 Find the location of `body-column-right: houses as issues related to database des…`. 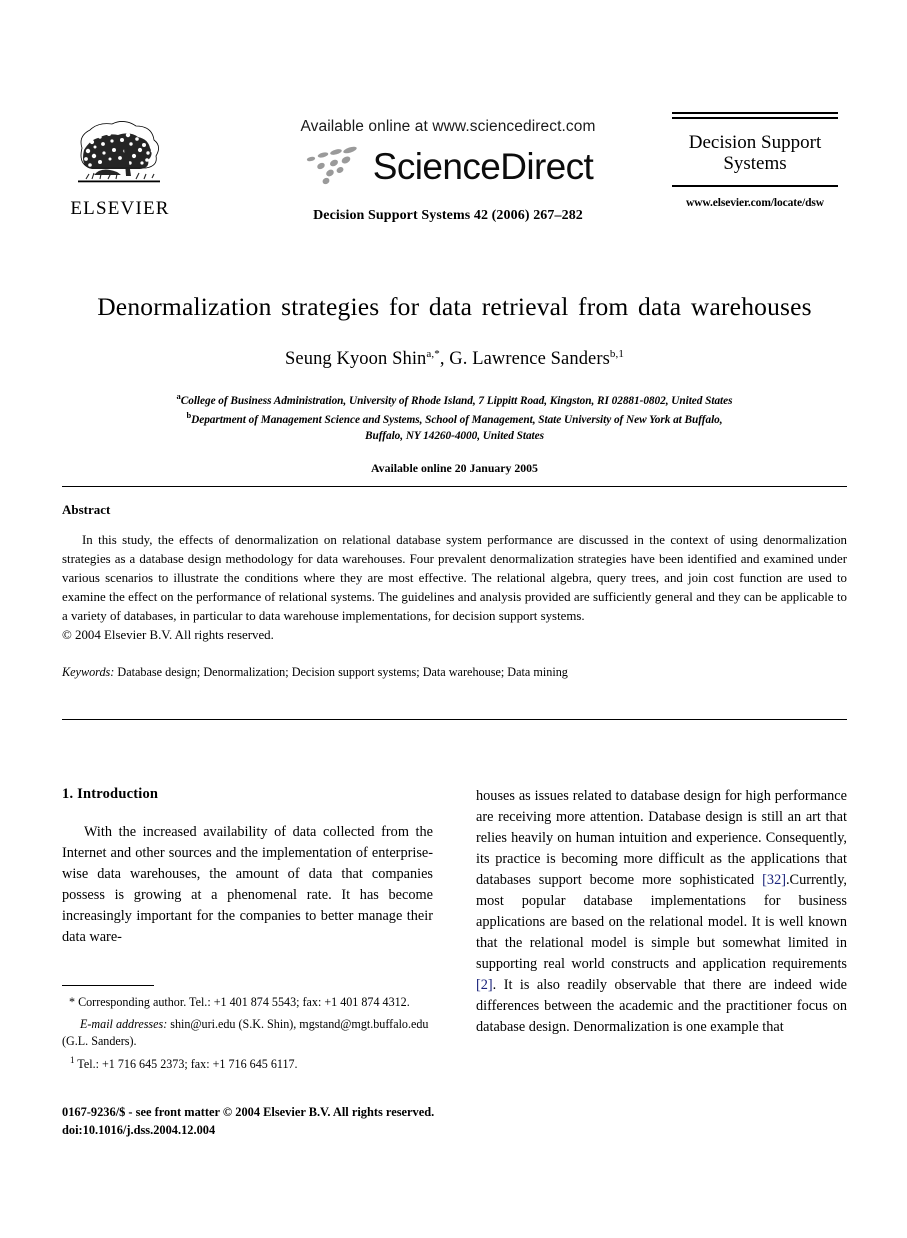

body-column-right: houses as issues related to database des… is located at coordinates (661, 912).